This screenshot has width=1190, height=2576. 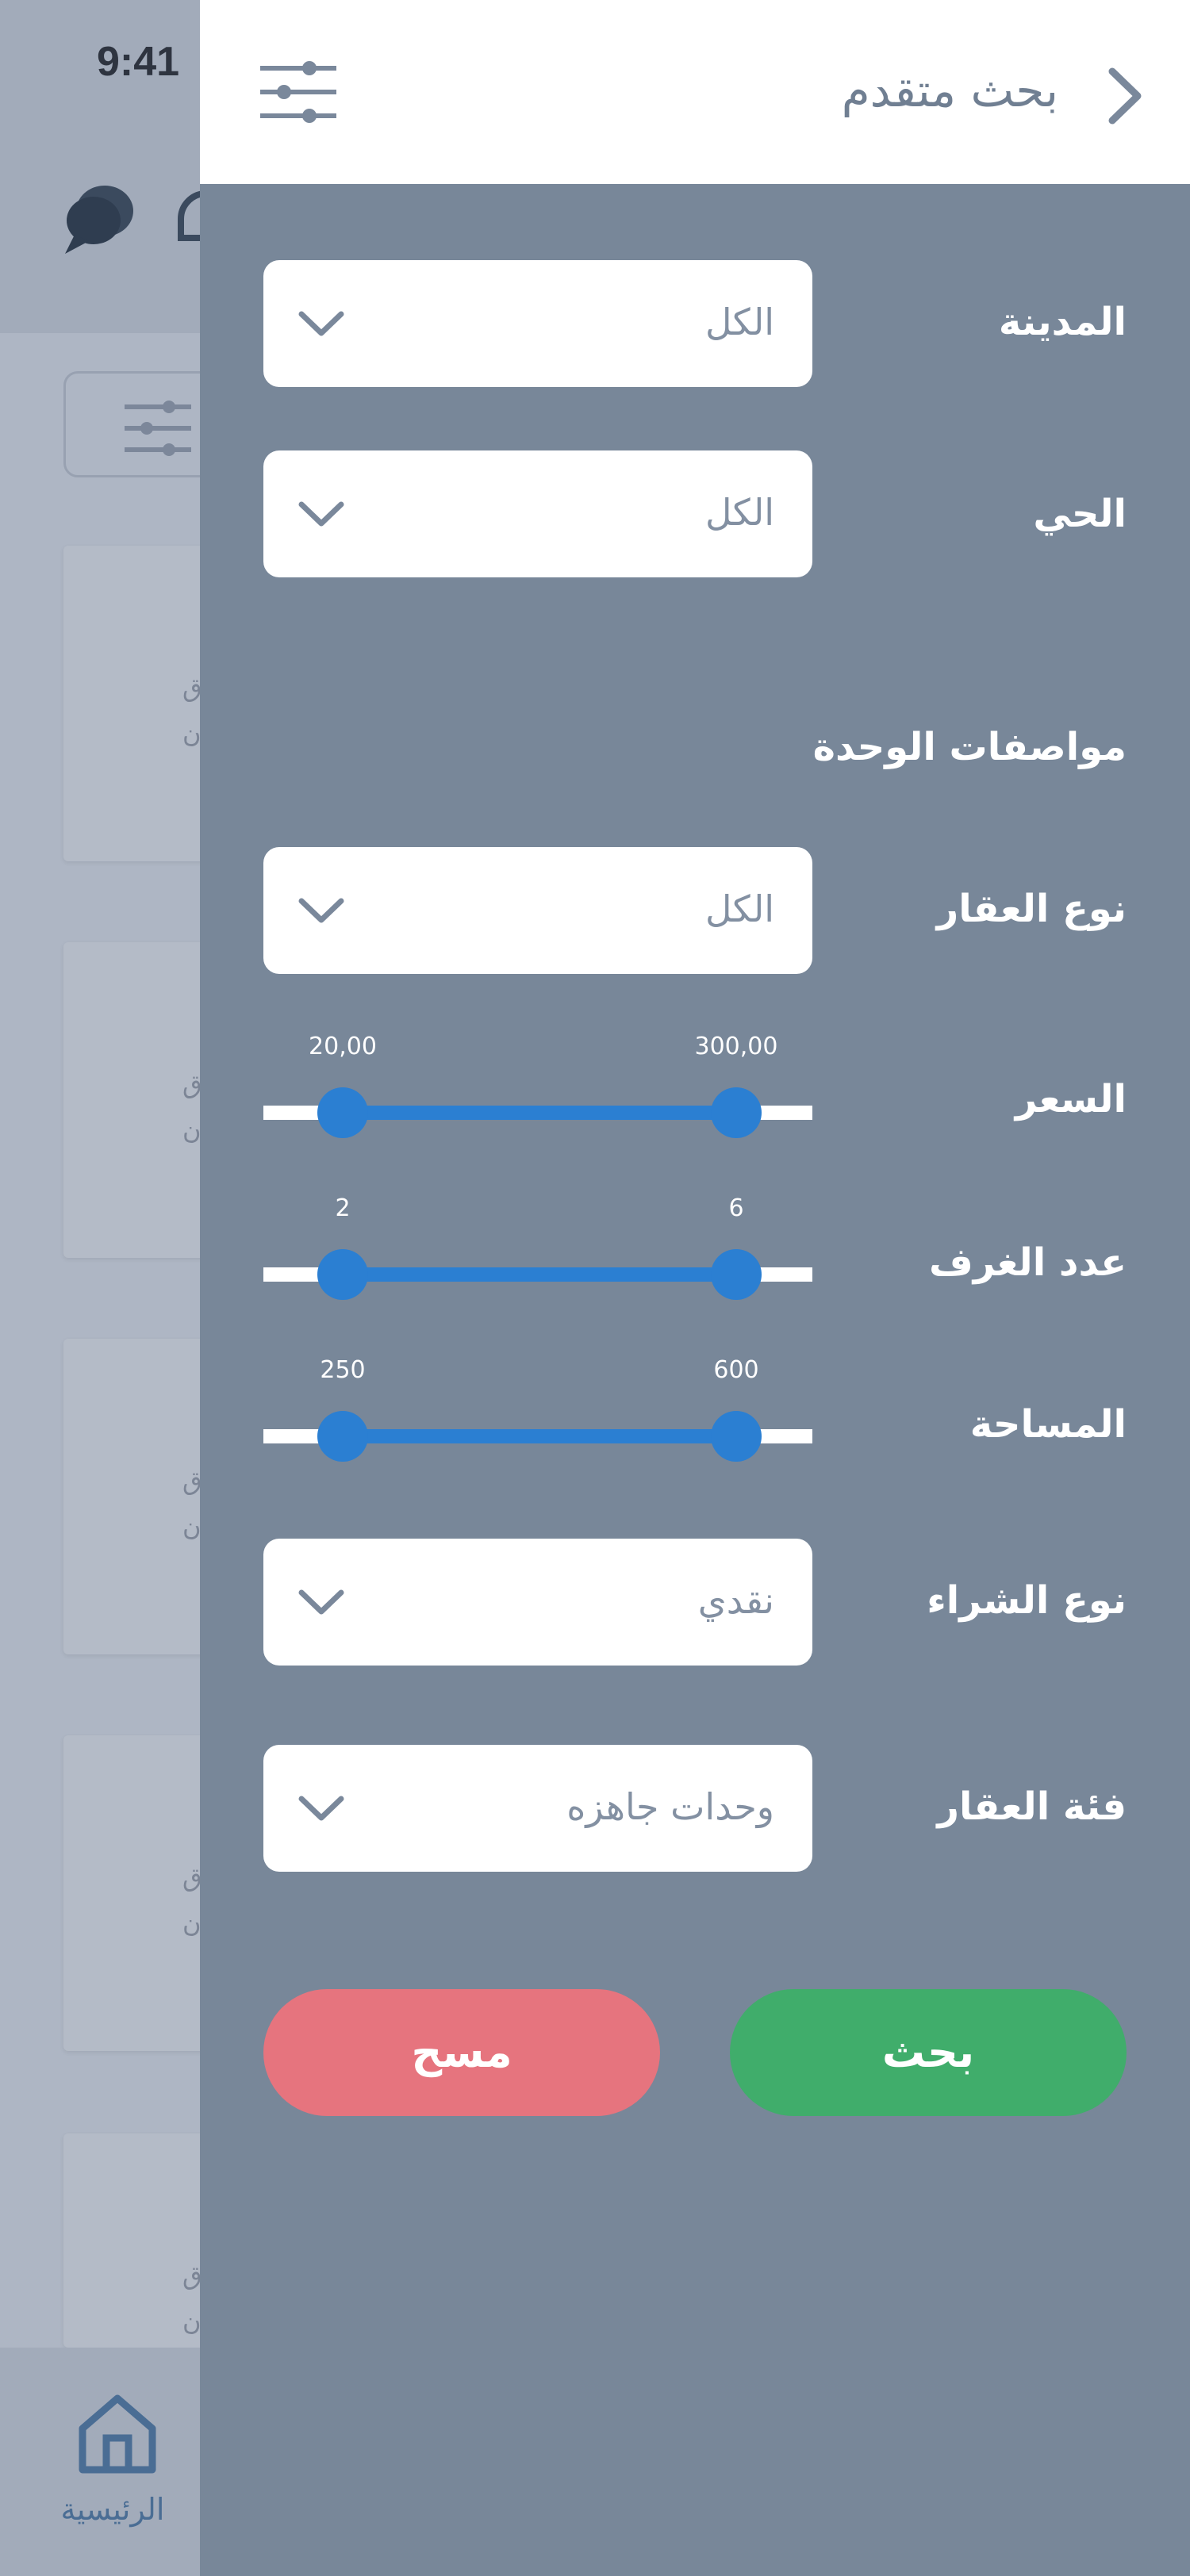 I want to click on city-value: الكل, so click(x=739, y=322).